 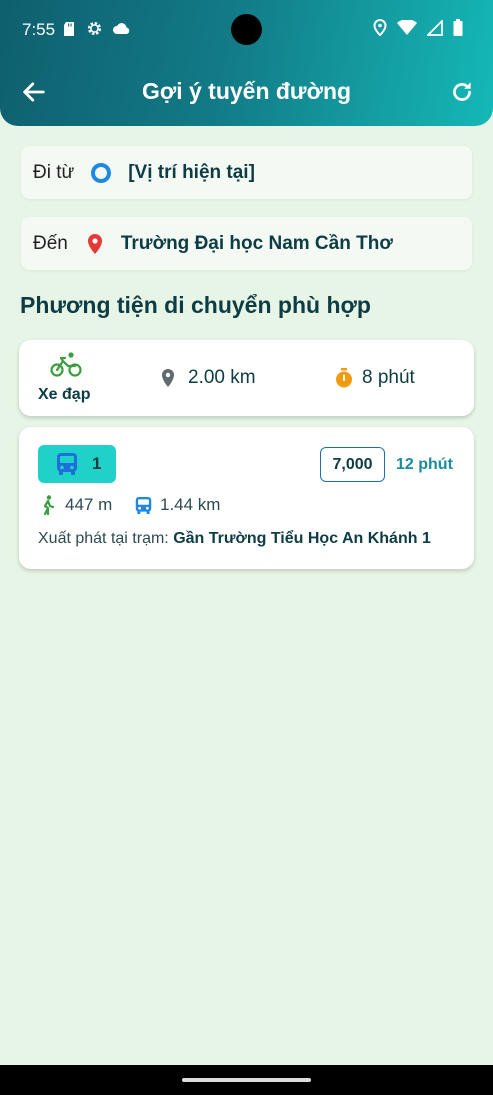 What do you see at coordinates (424, 464) in the screenshot?
I see `bus-duration: 12 phút` at bounding box center [424, 464].